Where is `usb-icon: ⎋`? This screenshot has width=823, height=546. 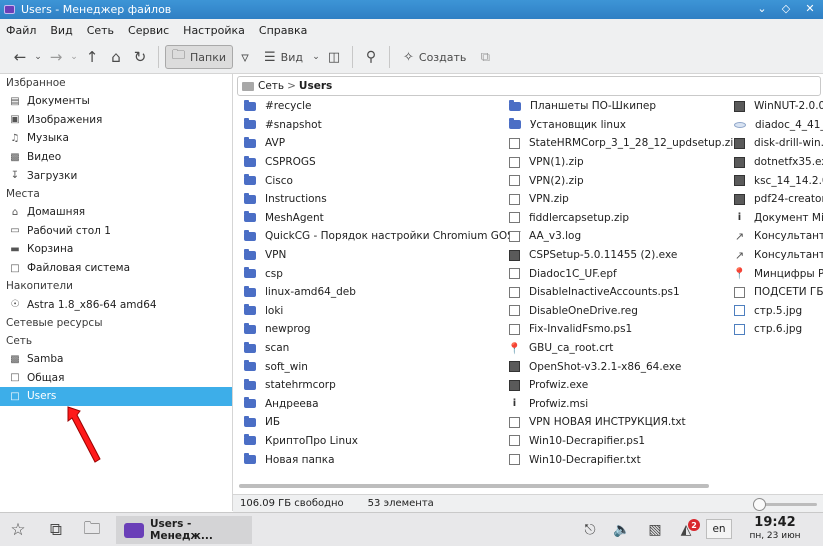 usb-icon: ⎋ is located at coordinates (590, 530).